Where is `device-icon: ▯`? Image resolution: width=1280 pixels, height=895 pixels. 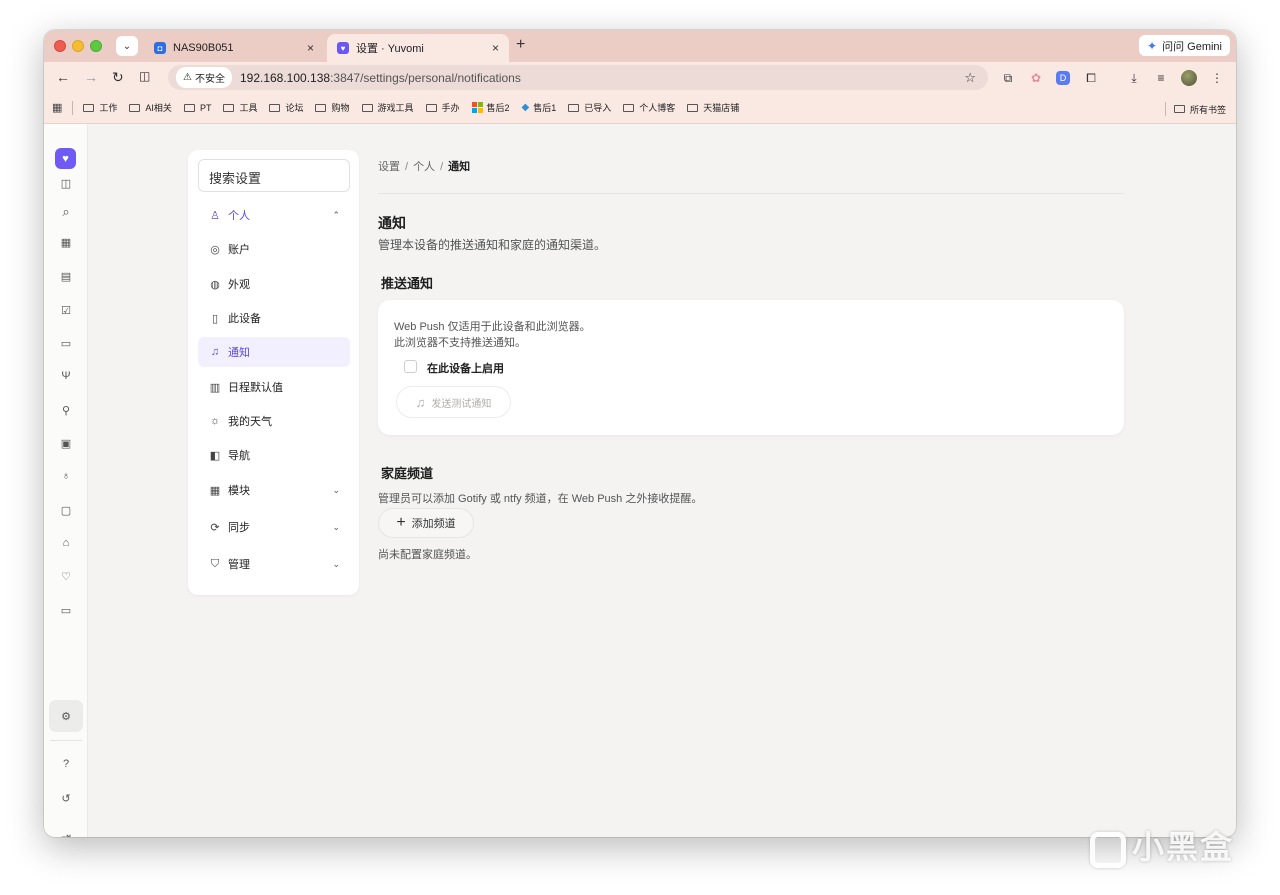 device-icon: ▯ is located at coordinates (215, 318).